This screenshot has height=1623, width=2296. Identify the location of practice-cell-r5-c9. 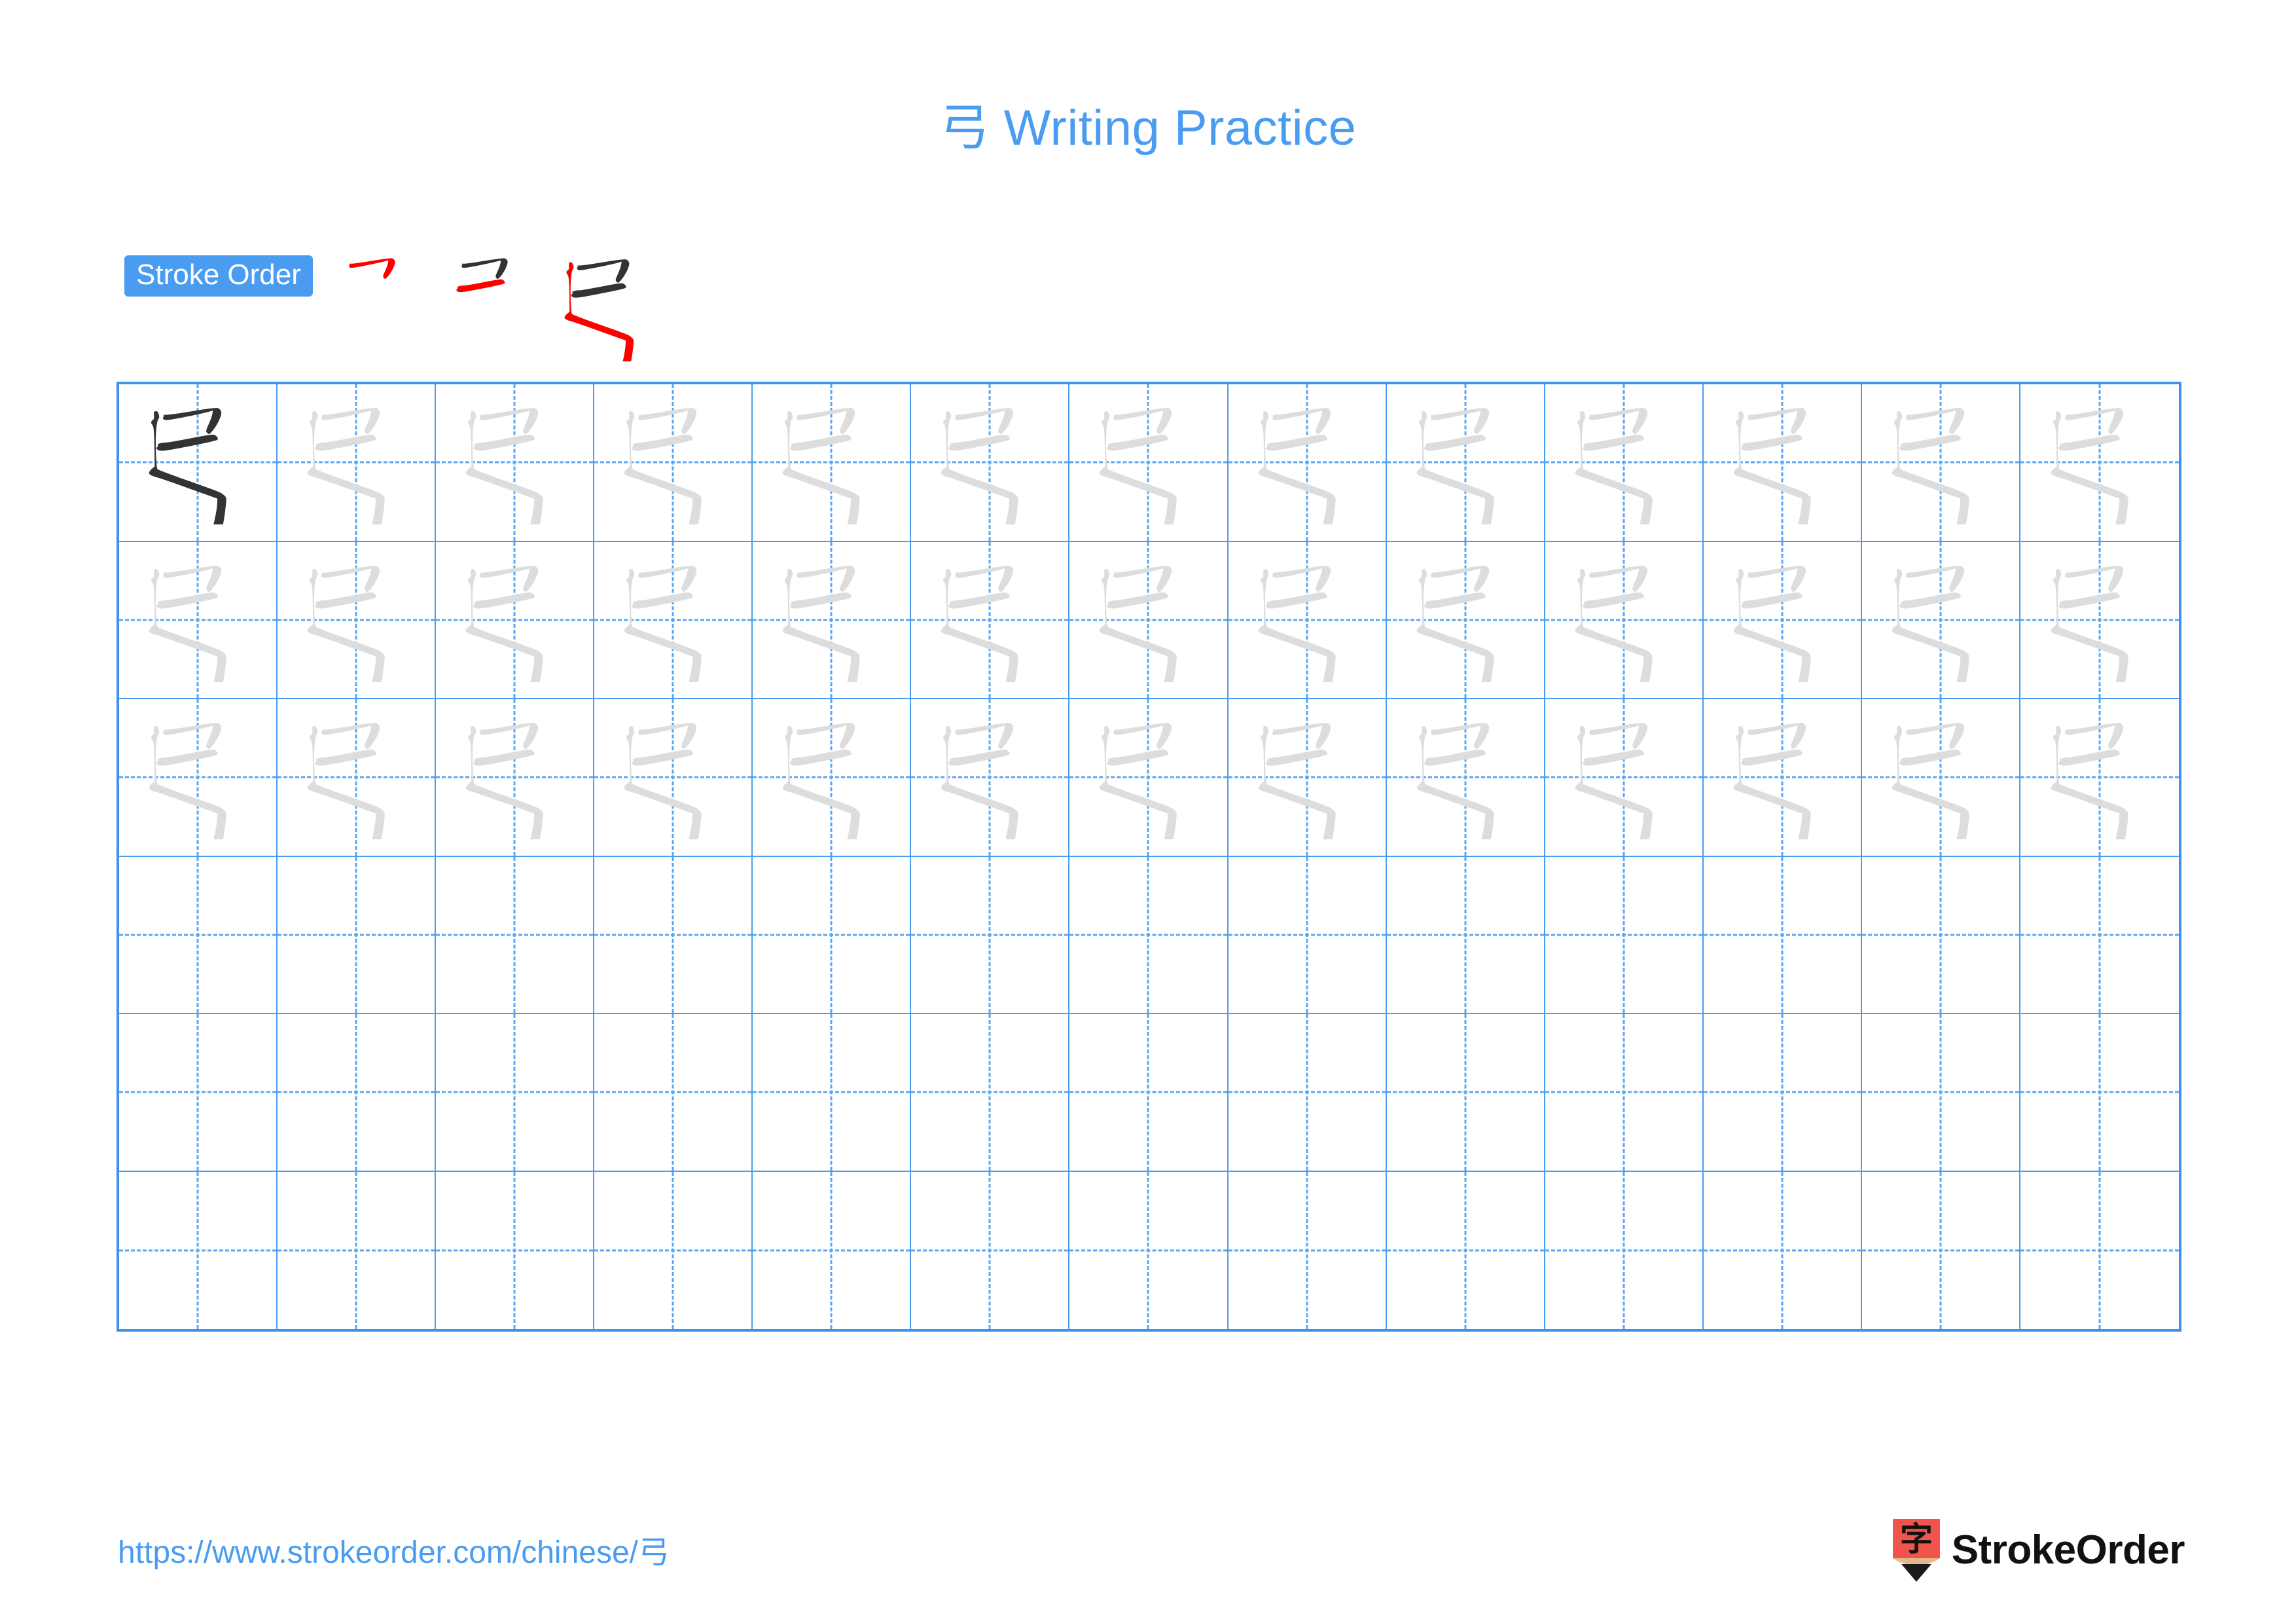
(1465, 1093).